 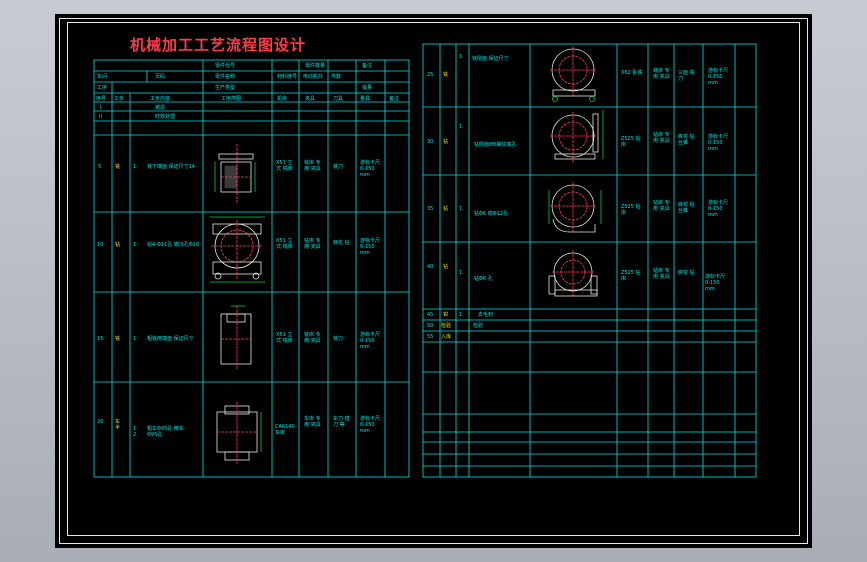 I want to click on row-5-tool: 铣刀, so click(x=338, y=167).